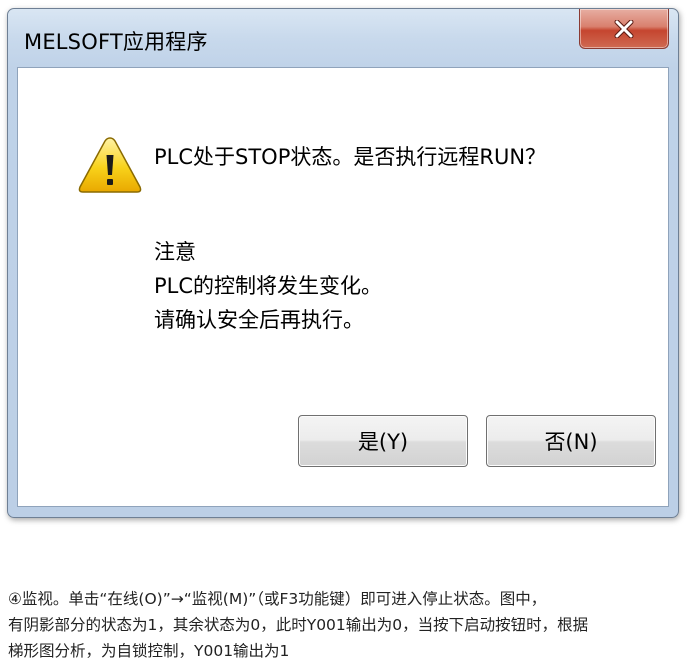 This screenshot has height=671, width=699. I want to click on yes-button: 是(Y), so click(383, 441).